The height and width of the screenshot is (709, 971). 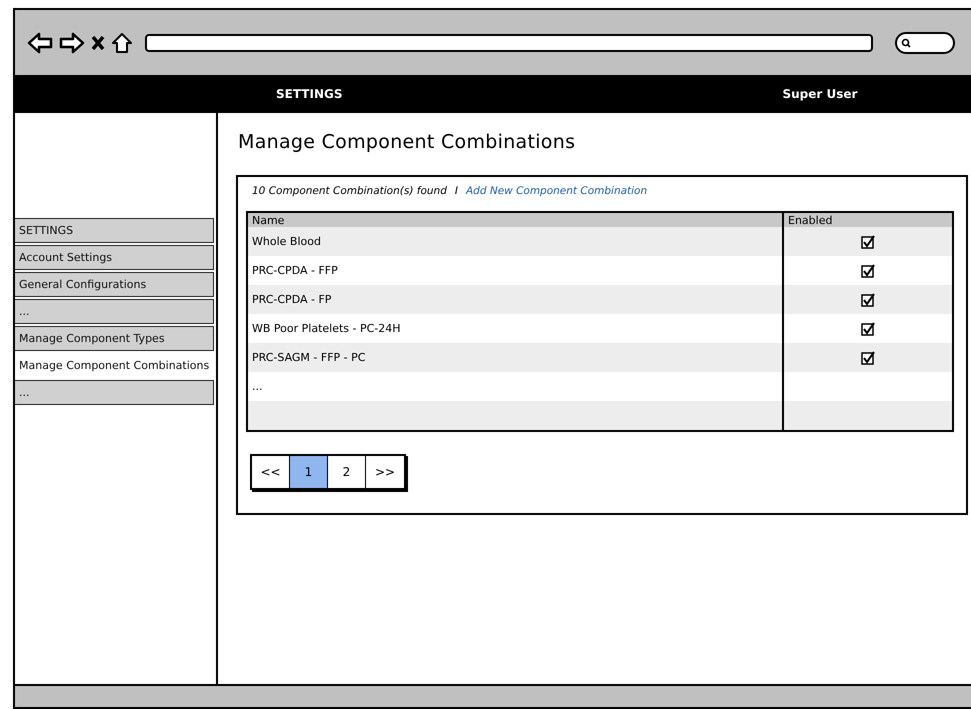 I want to click on nav-title: SETTINGS, so click(x=309, y=94).